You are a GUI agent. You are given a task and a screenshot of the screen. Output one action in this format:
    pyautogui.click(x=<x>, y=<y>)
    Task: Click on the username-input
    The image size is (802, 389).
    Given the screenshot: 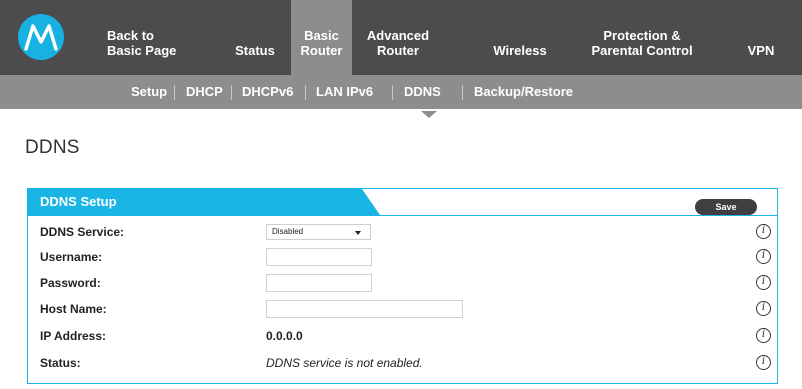 What is the action you would take?
    pyautogui.click(x=319, y=257)
    